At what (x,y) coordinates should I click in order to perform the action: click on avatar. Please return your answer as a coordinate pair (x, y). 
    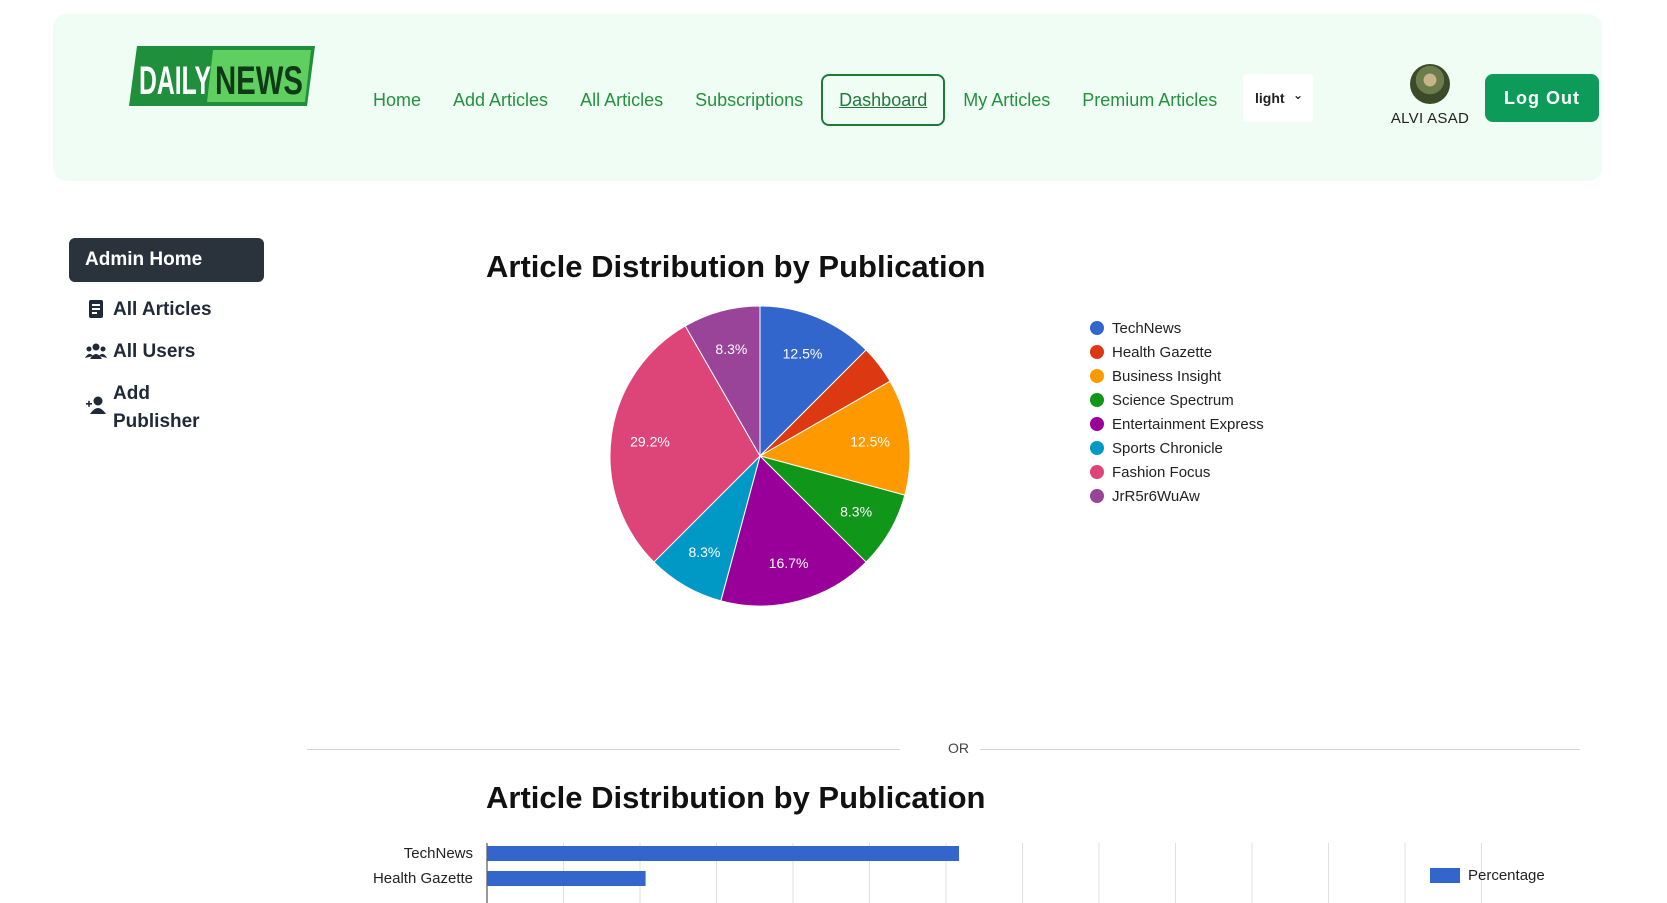
    Looking at the image, I should click on (1430, 84).